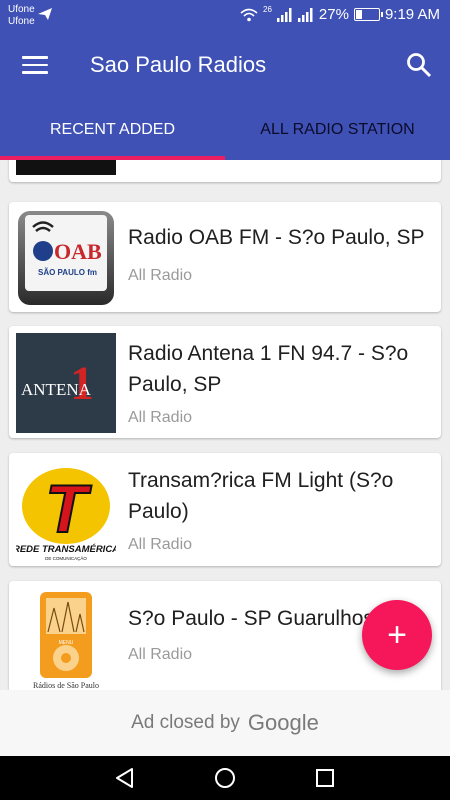  Describe the element at coordinates (368, 14) in the screenshot. I see `battery-icon` at that location.